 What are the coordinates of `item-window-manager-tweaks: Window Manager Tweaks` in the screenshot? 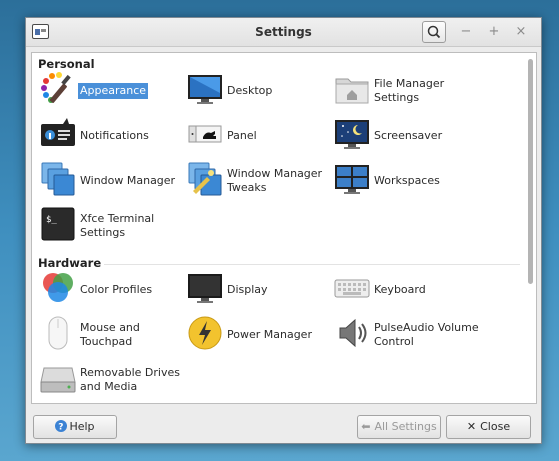 It's located at (257, 181).